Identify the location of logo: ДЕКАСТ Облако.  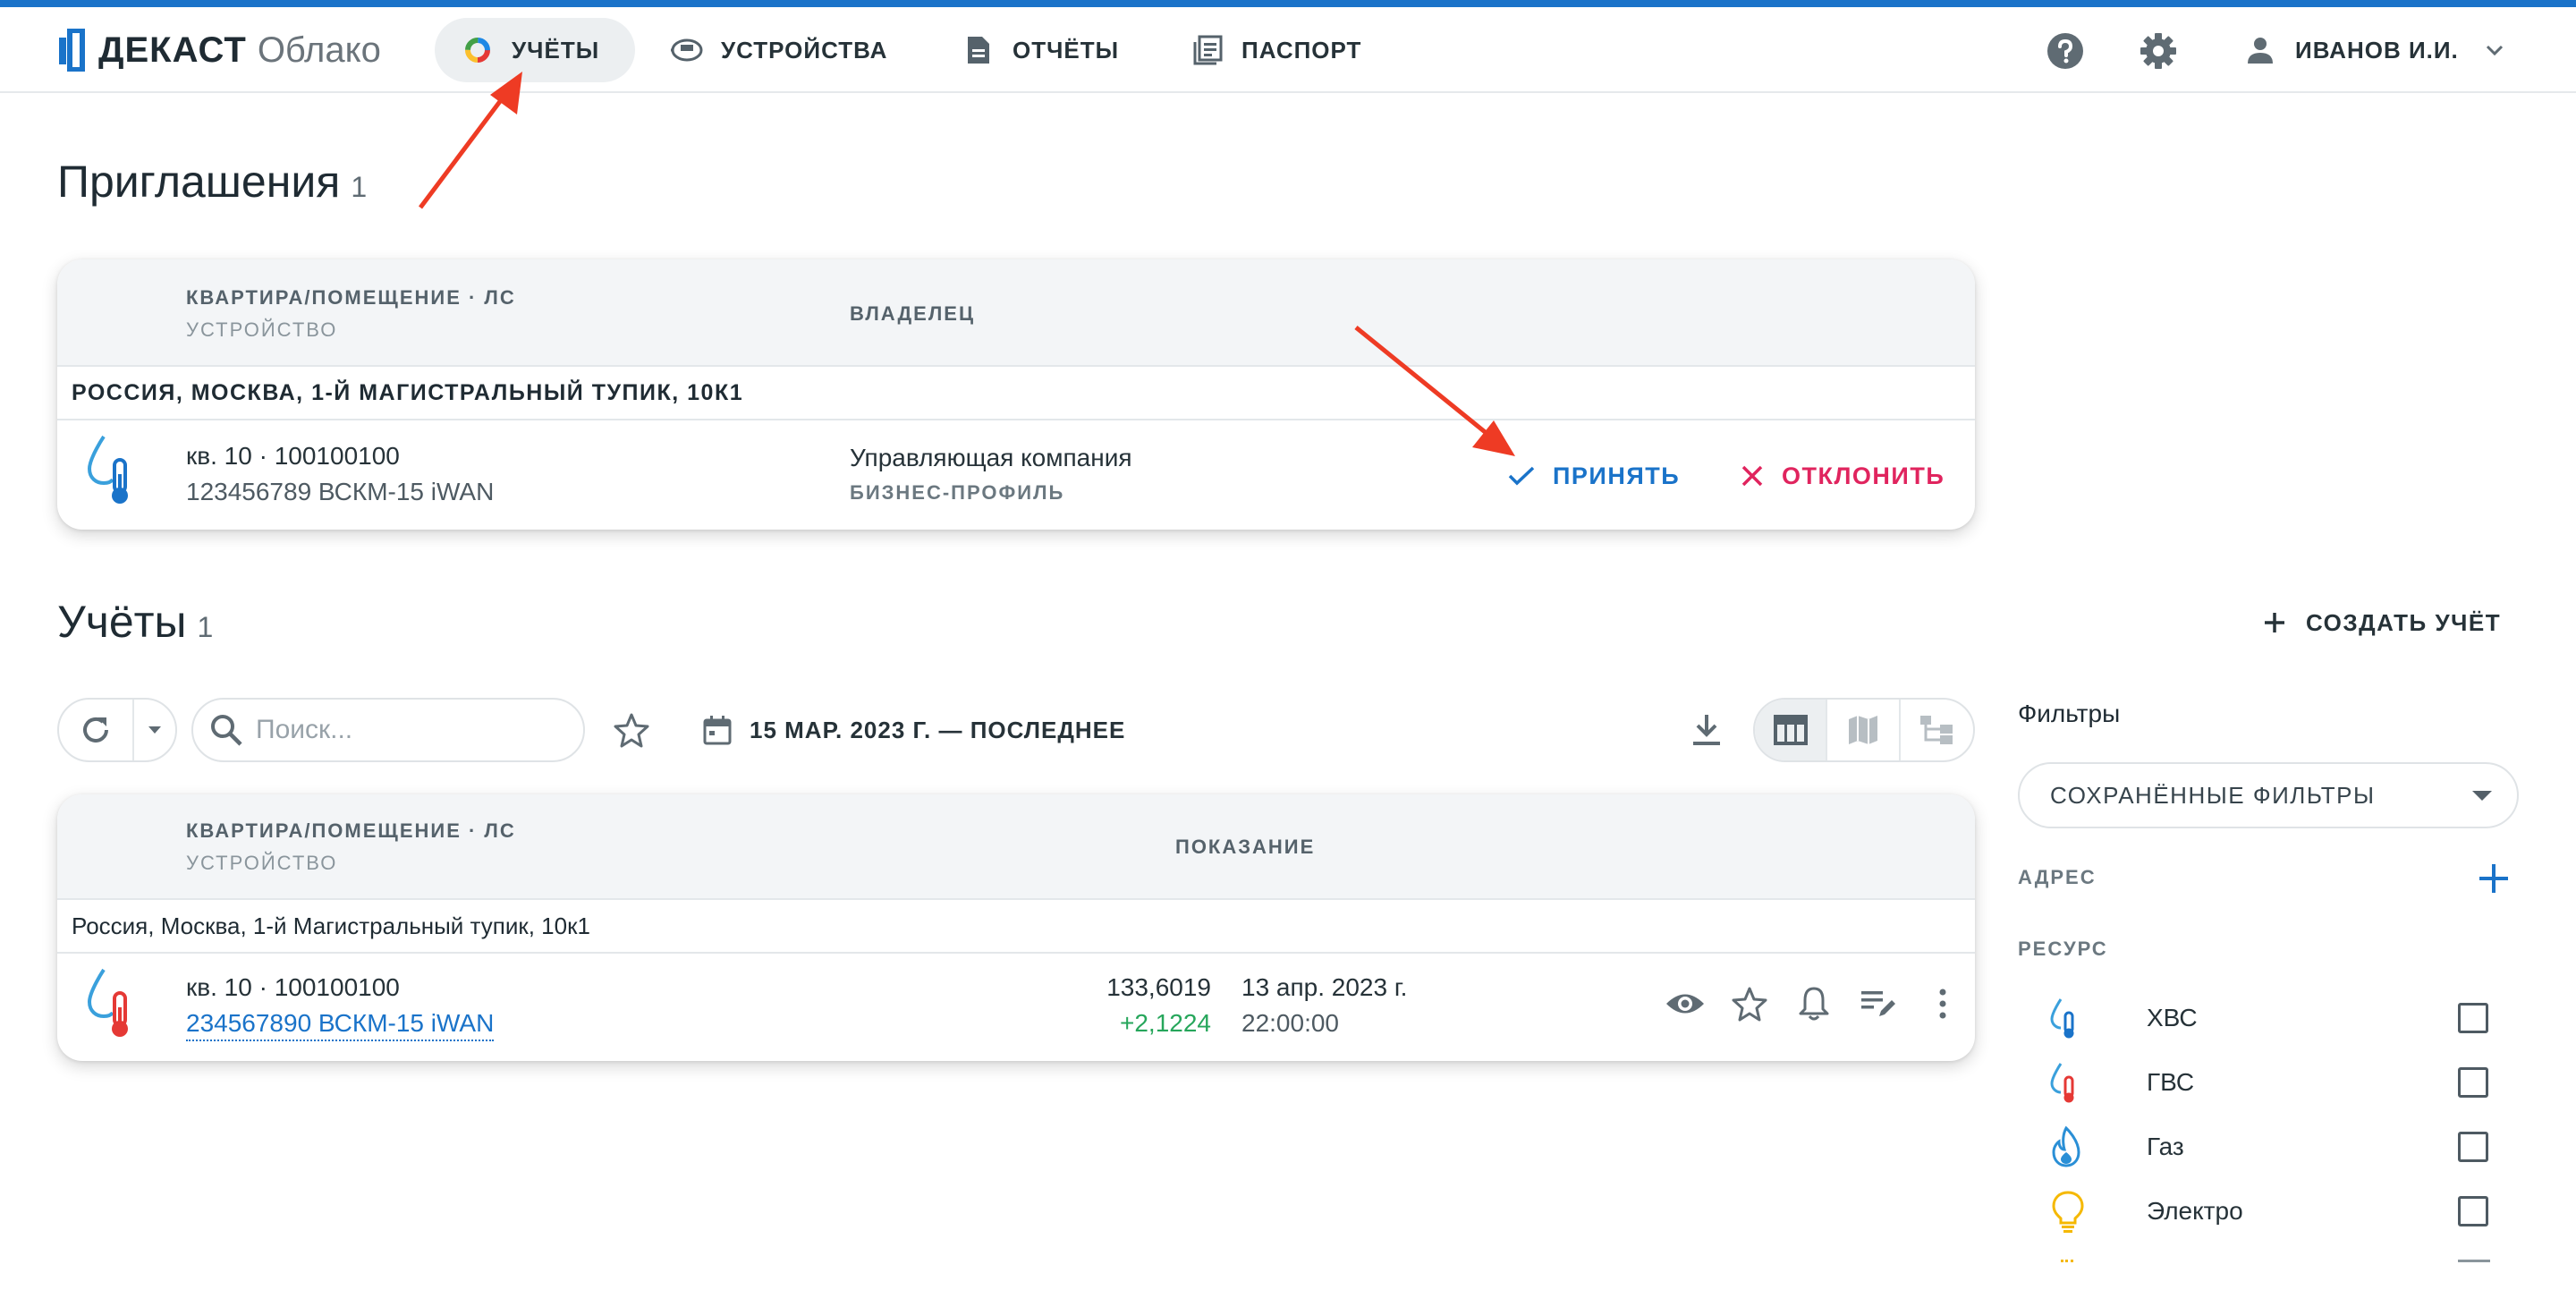
(220, 50).